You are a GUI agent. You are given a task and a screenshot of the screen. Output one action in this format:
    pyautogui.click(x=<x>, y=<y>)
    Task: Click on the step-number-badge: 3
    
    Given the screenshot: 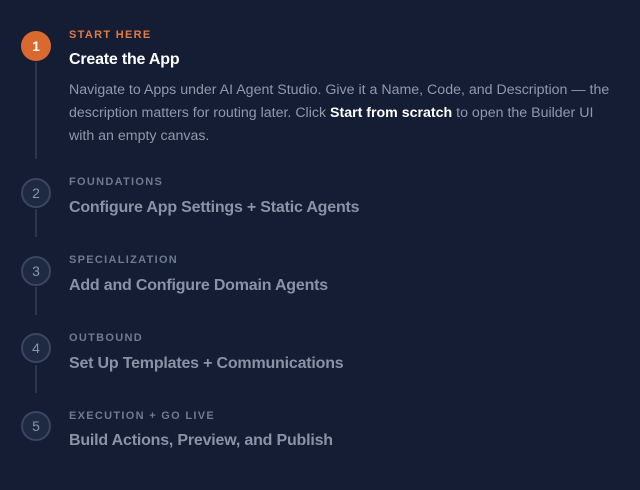 What is the action you would take?
    pyautogui.click(x=36, y=271)
    